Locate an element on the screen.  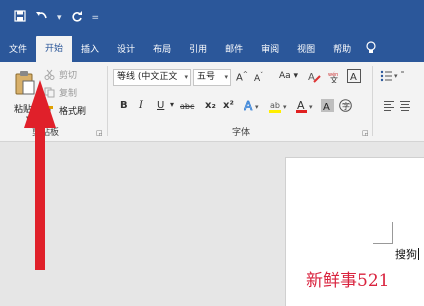
lightbulb-icon is located at coordinates (371, 50).